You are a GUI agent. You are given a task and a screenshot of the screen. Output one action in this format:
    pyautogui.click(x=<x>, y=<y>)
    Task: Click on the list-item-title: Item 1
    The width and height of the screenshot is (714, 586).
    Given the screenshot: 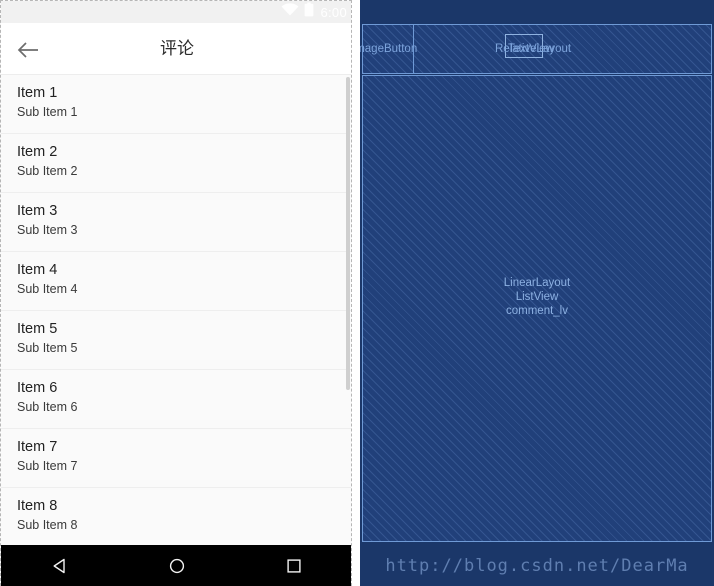 What is the action you would take?
    pyautogui.click(x=37, y=93)
    